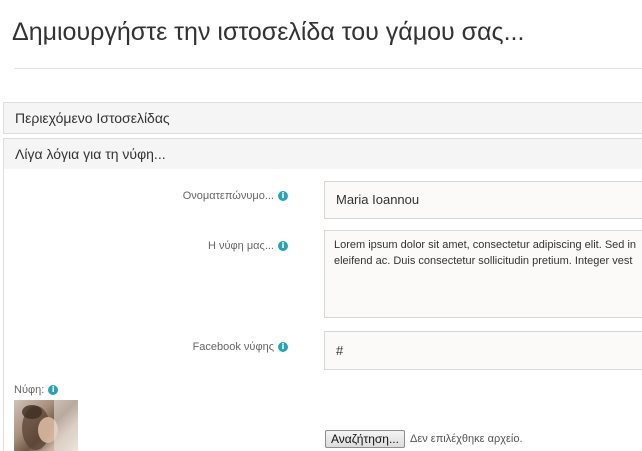  What do you see at coordinates (50, 425) in the screenshot?
I see `bride-photo-image` at bounding box center [50, 425].